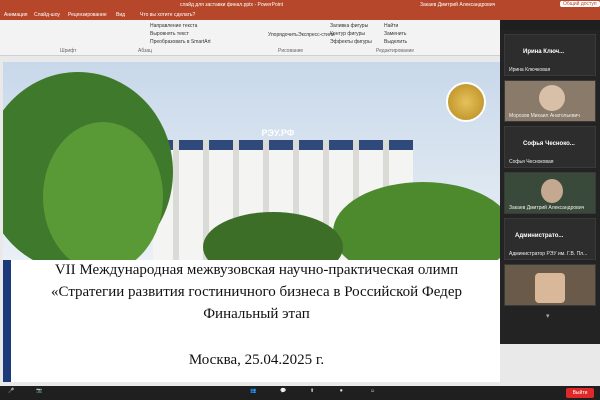  Describe the element at coordinates (283, 391) in the screenshot. I see `chat-icon: 💬` at that location.